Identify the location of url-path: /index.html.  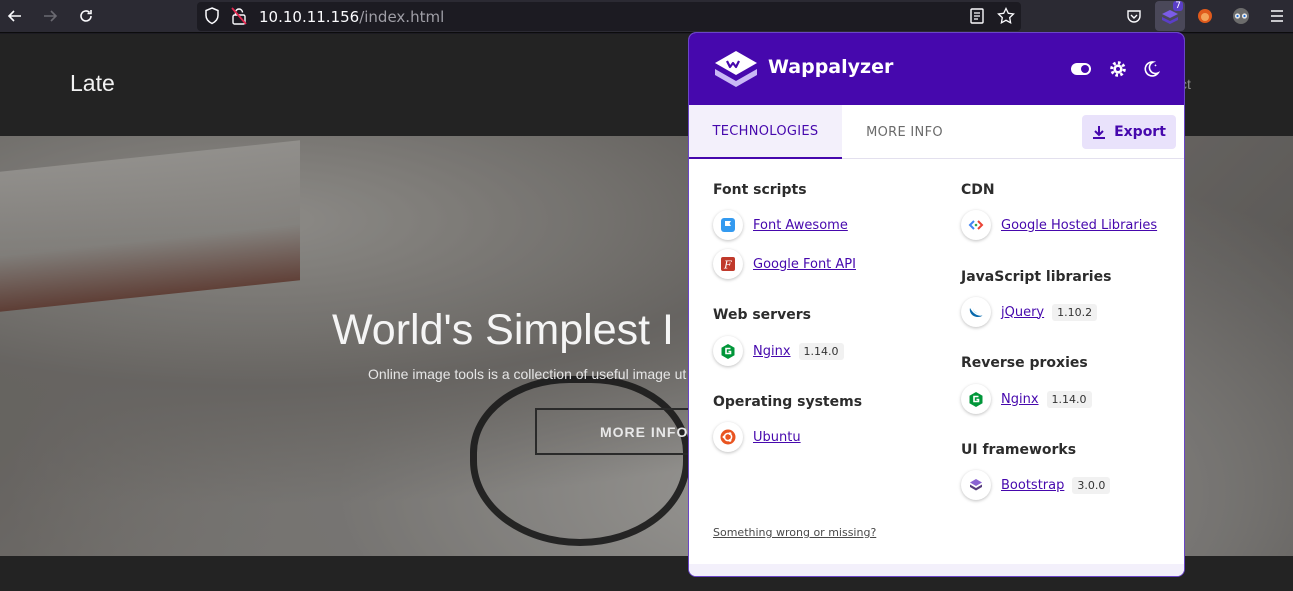
(402, 17).